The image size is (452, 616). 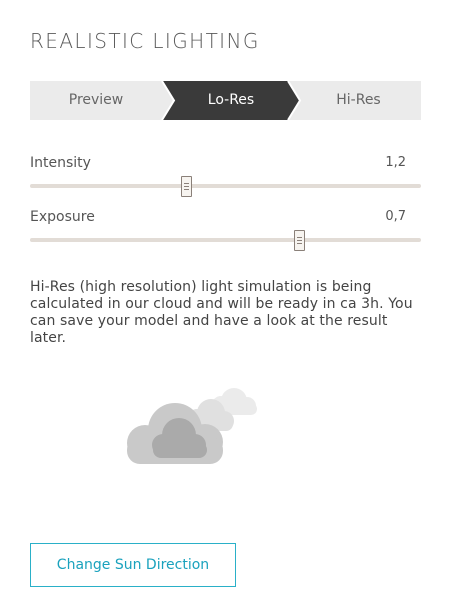 I want to click on intensity-slider-thumb, so click(x=186, y=186).